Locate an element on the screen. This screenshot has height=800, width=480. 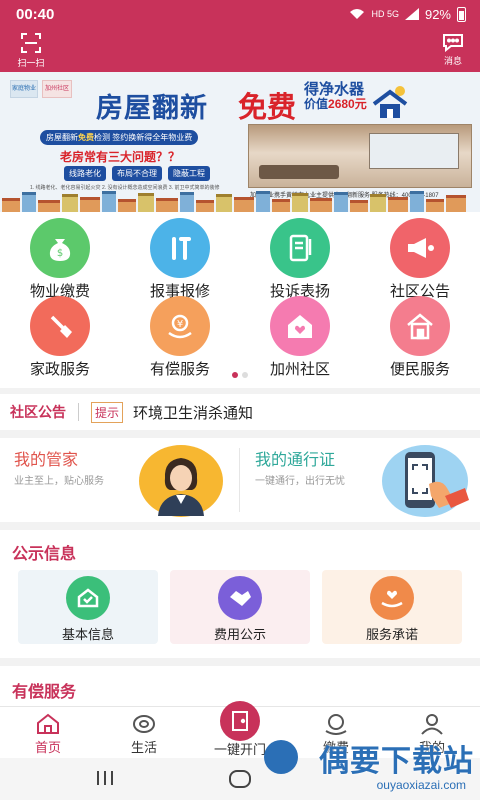
home-icon is located at coordinates (48, 723).